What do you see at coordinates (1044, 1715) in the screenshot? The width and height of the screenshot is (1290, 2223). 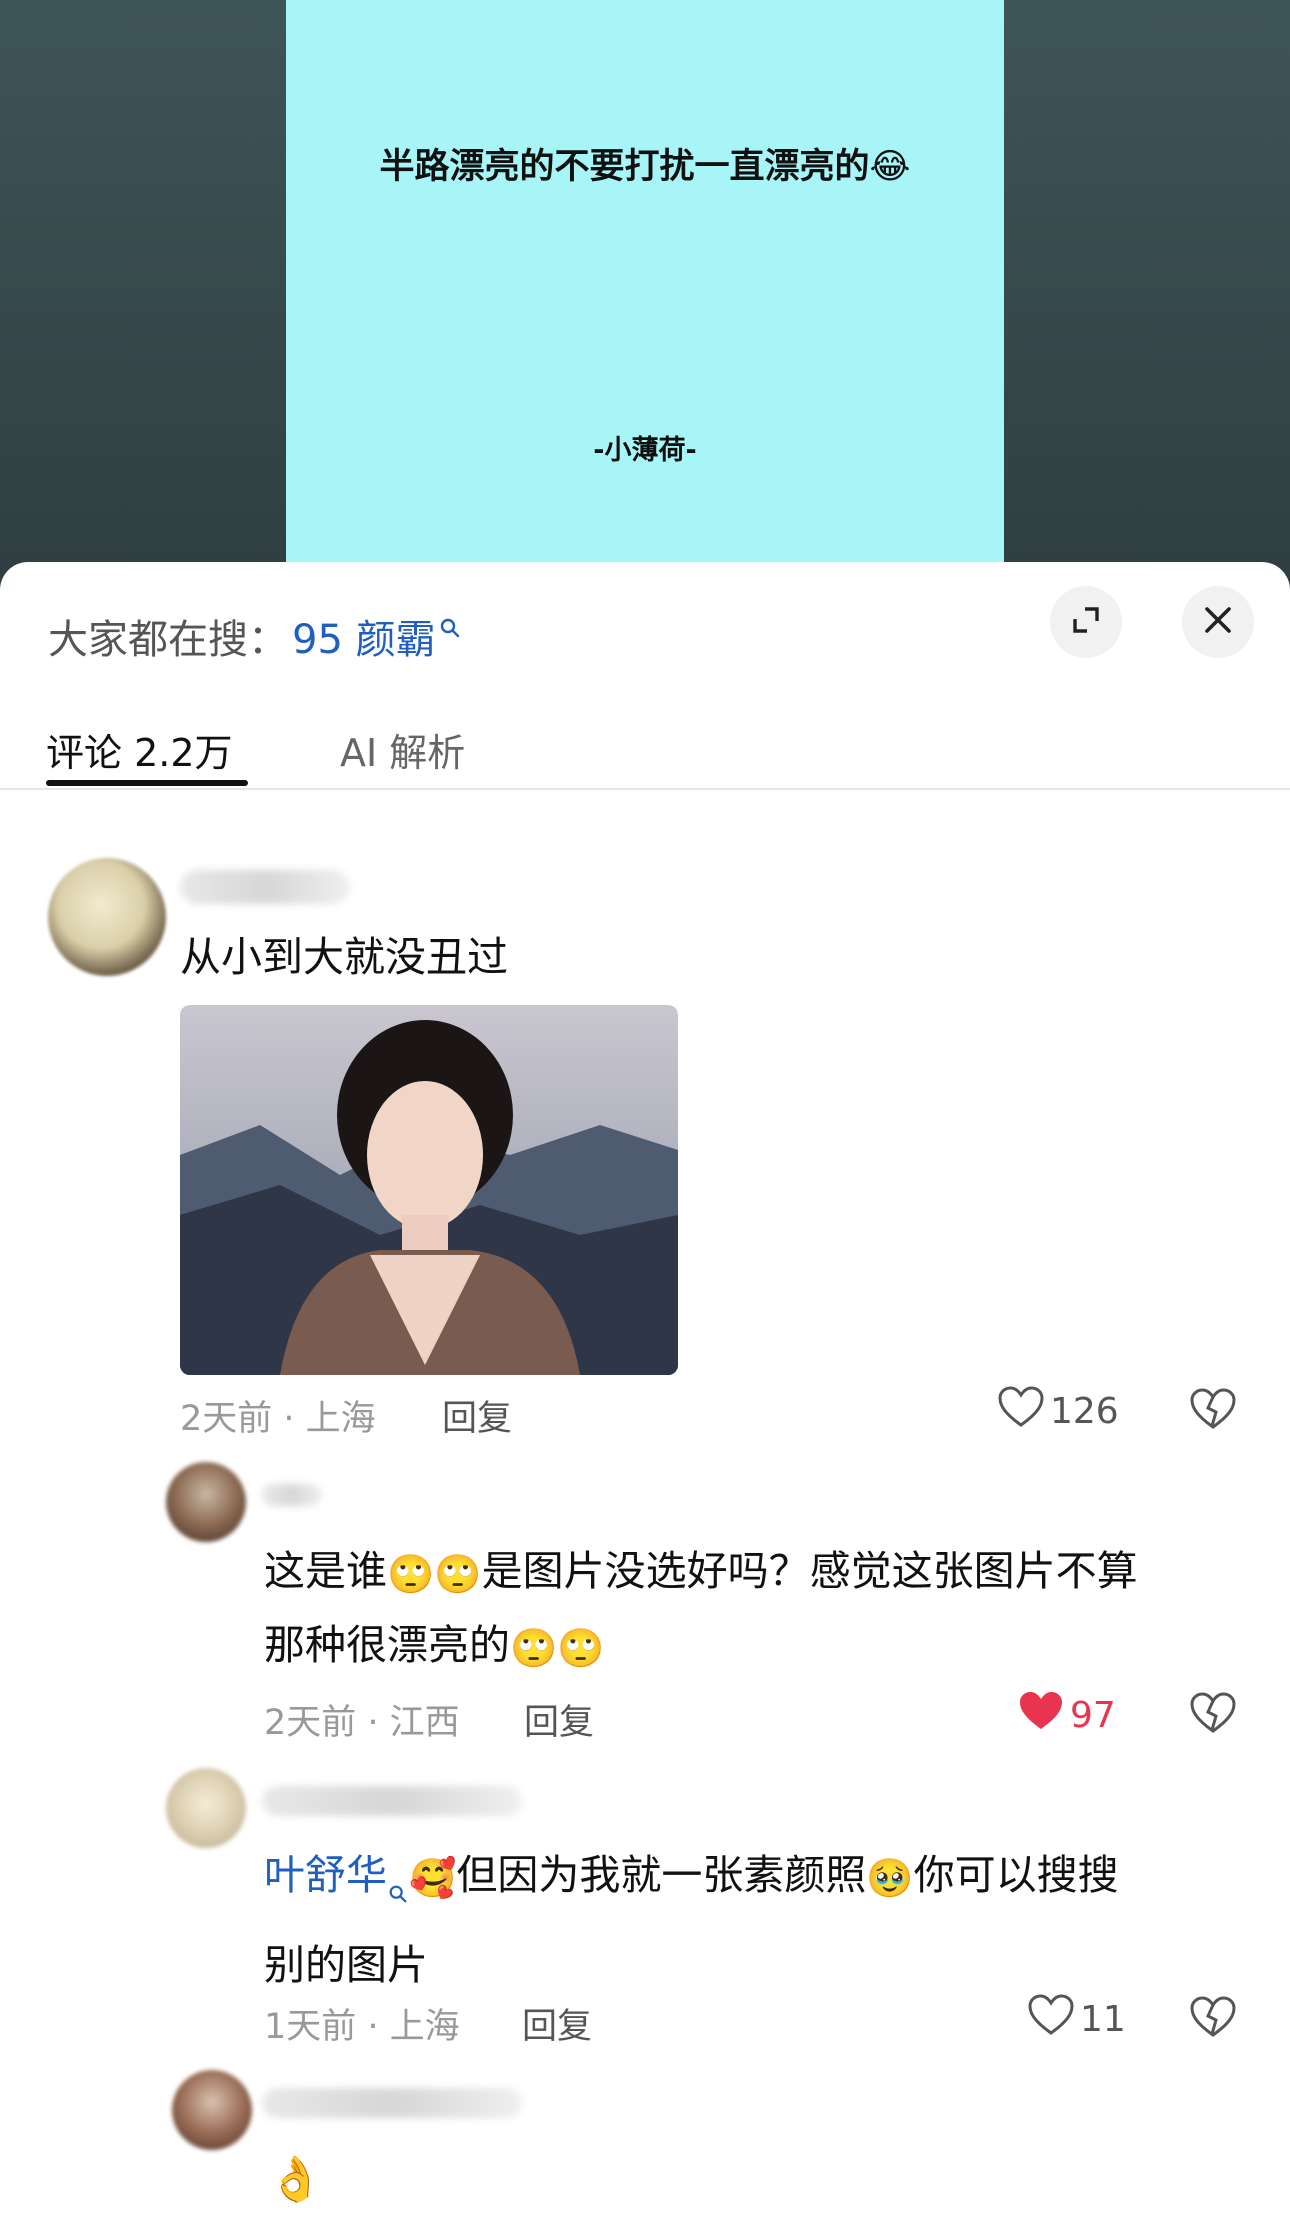 I see `heart-filled-icon` at bounding box center [1044, 1715].